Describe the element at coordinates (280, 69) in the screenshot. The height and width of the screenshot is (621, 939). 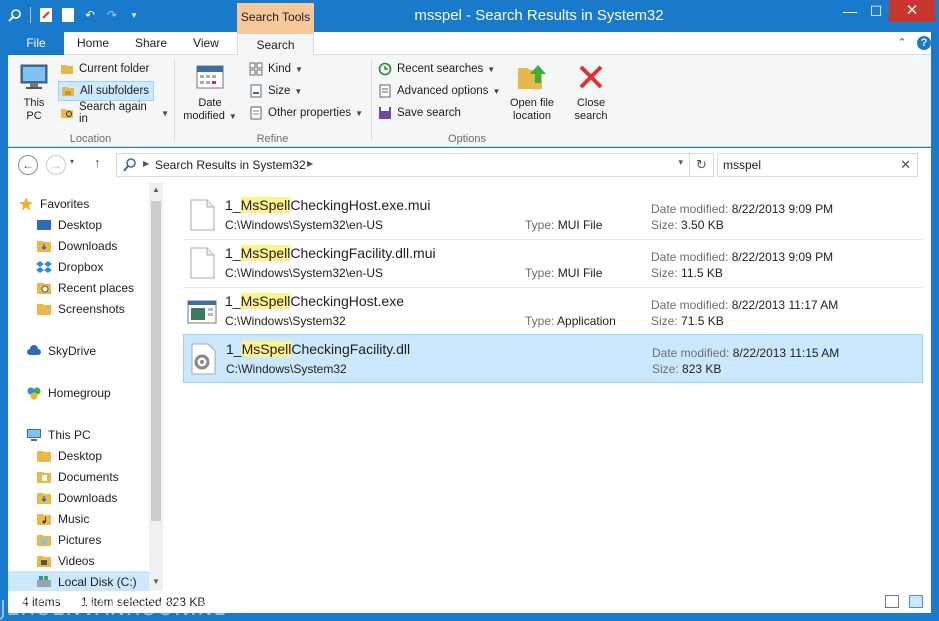
I see `kind-label: Kind` at that location.